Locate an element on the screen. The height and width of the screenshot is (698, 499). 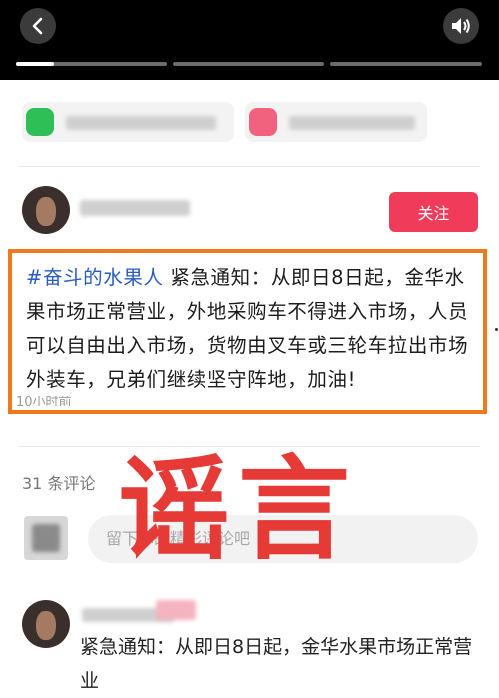
blurred-avatar is located at coordinates (46, 538).